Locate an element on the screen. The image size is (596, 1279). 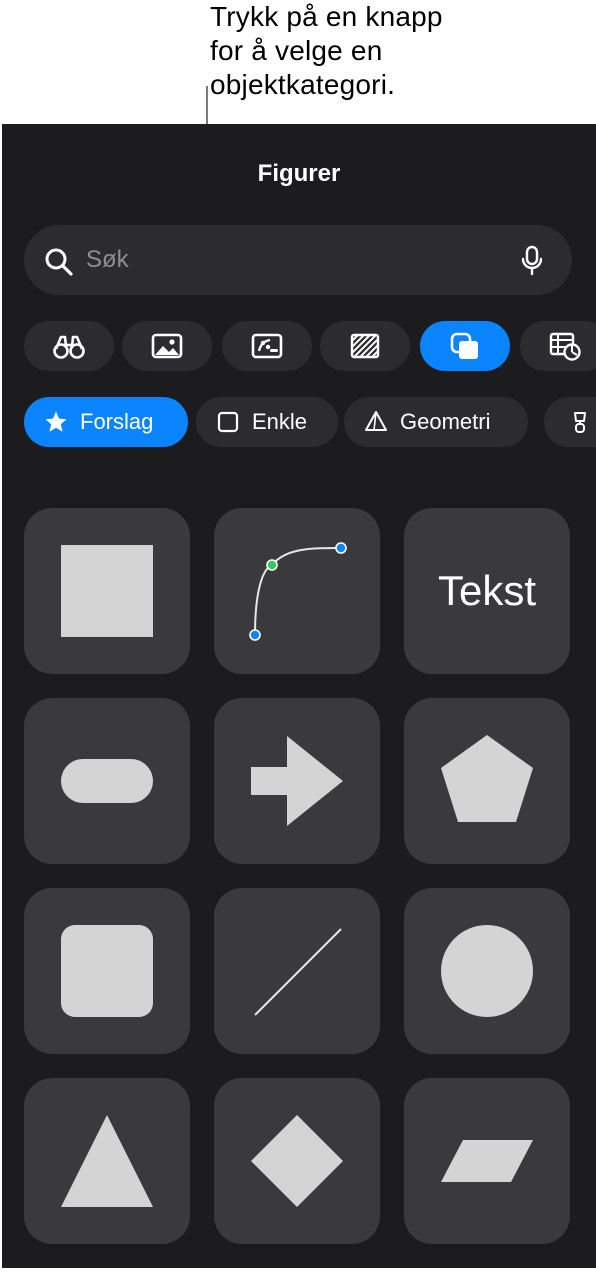
shape-square is located at coordinates (107, 591).